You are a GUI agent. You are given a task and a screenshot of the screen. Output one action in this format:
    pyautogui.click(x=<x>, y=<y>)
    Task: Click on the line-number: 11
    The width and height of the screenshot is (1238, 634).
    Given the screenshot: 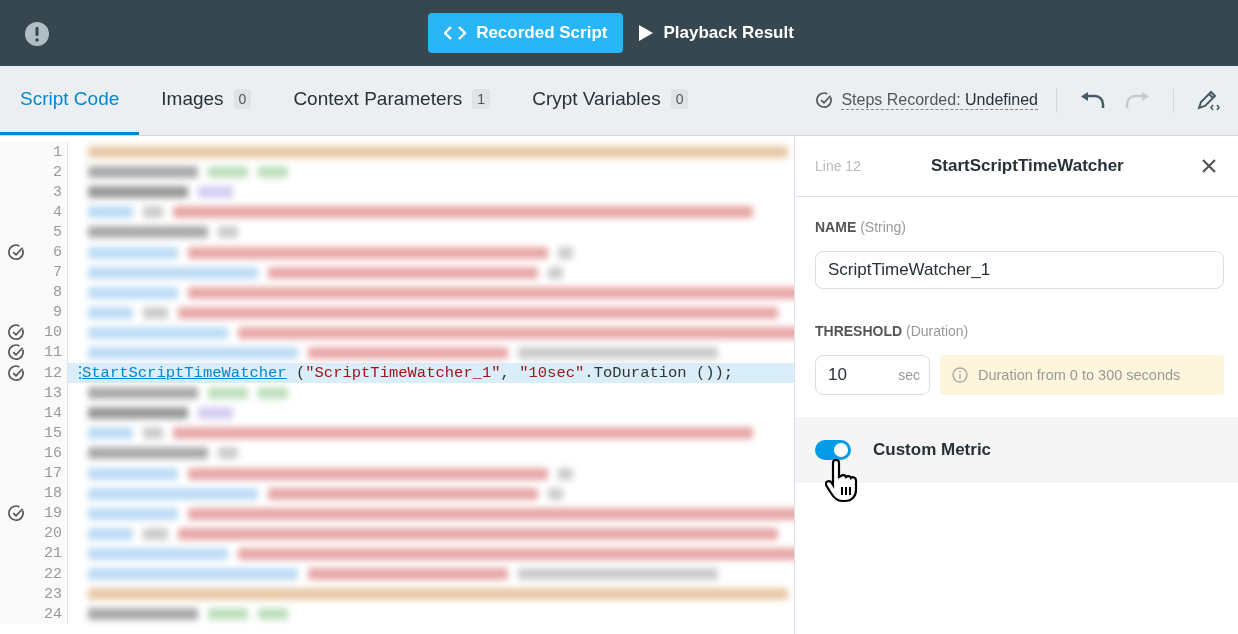 What is the action you would take?
    pyautogui.click(x=52, y=353)
    